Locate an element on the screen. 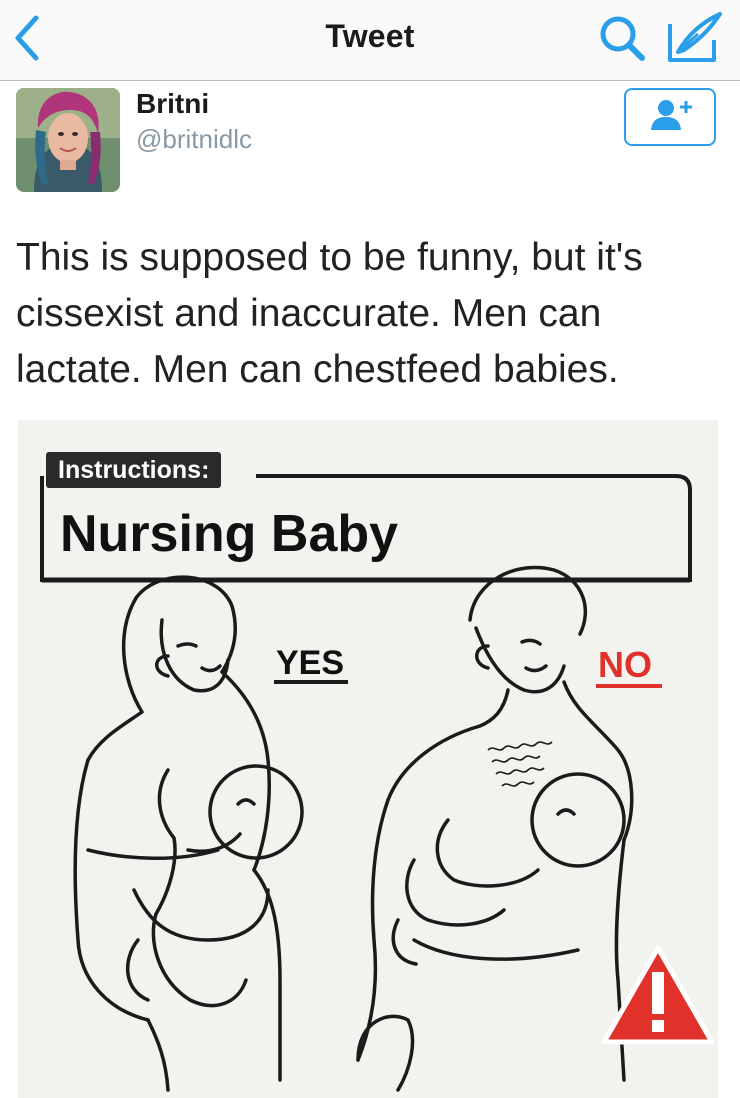  avatar is located at coordinates (68, 140).